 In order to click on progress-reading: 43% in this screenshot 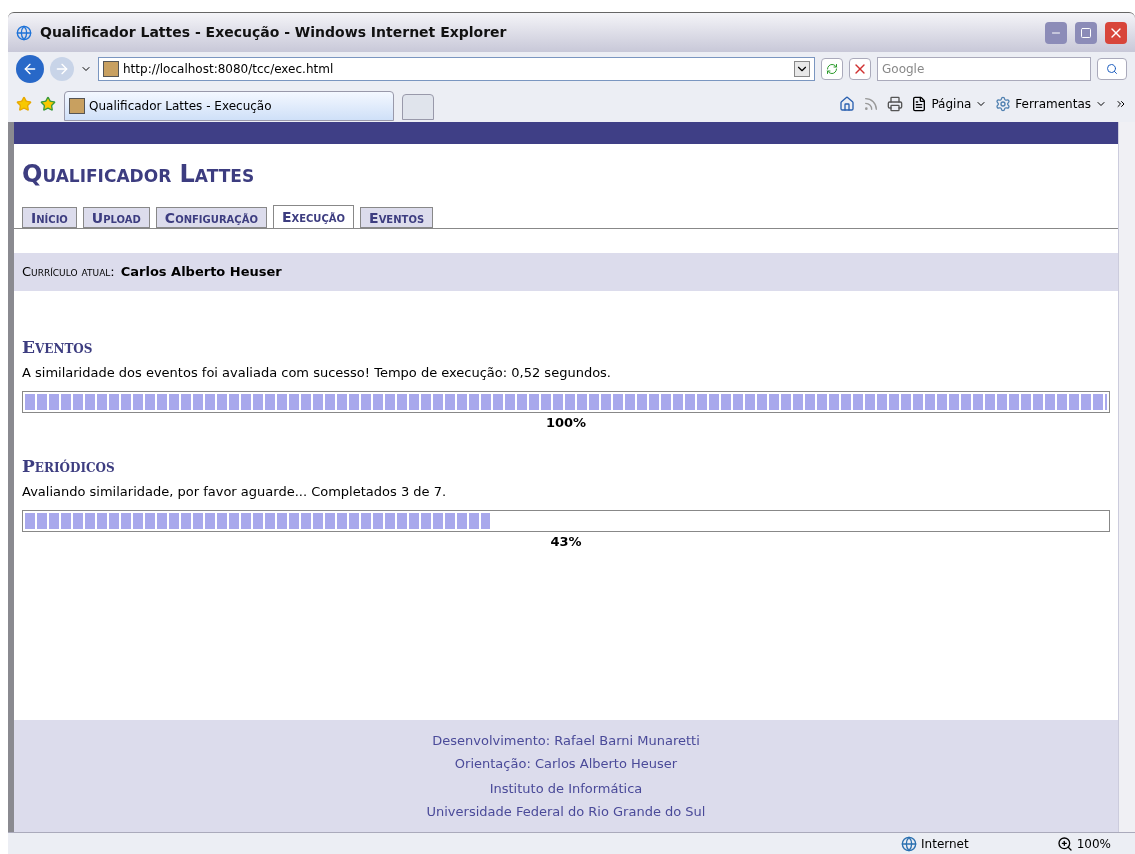, I will do `click(566, 541)`.